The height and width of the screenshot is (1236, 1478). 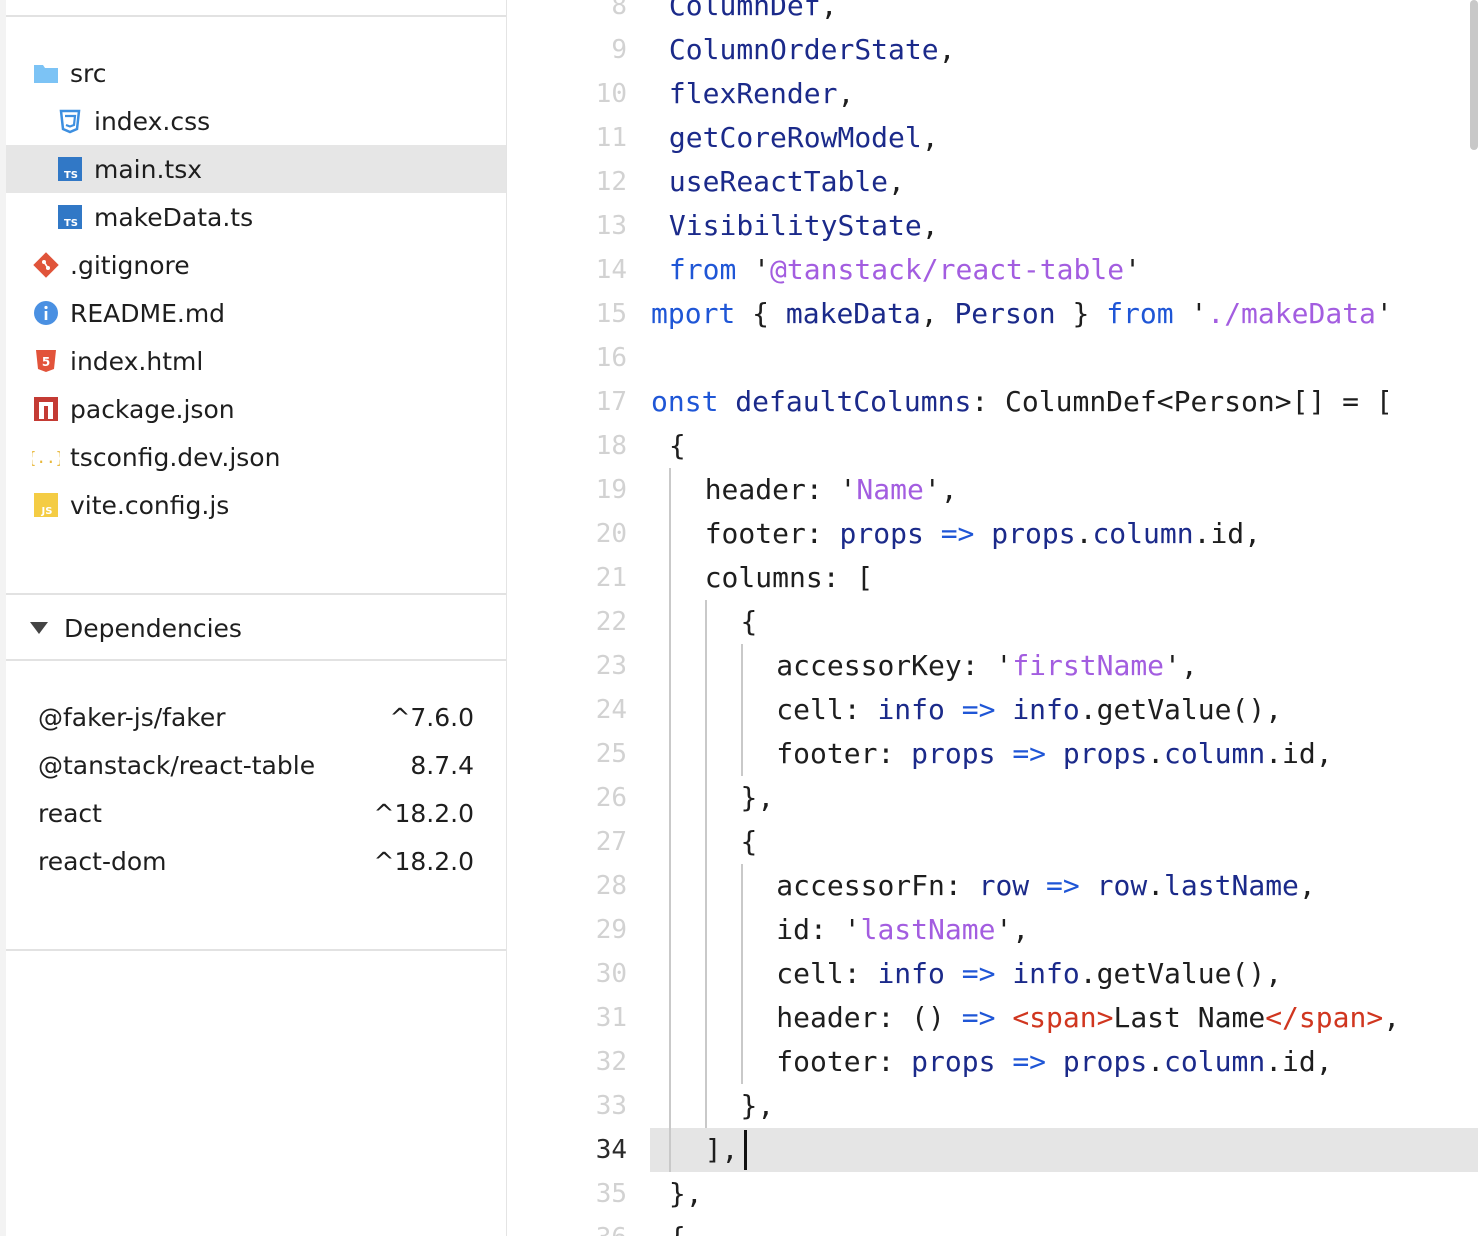 I want to click on code-token: defaultColumns, so click(x=853, y=401).